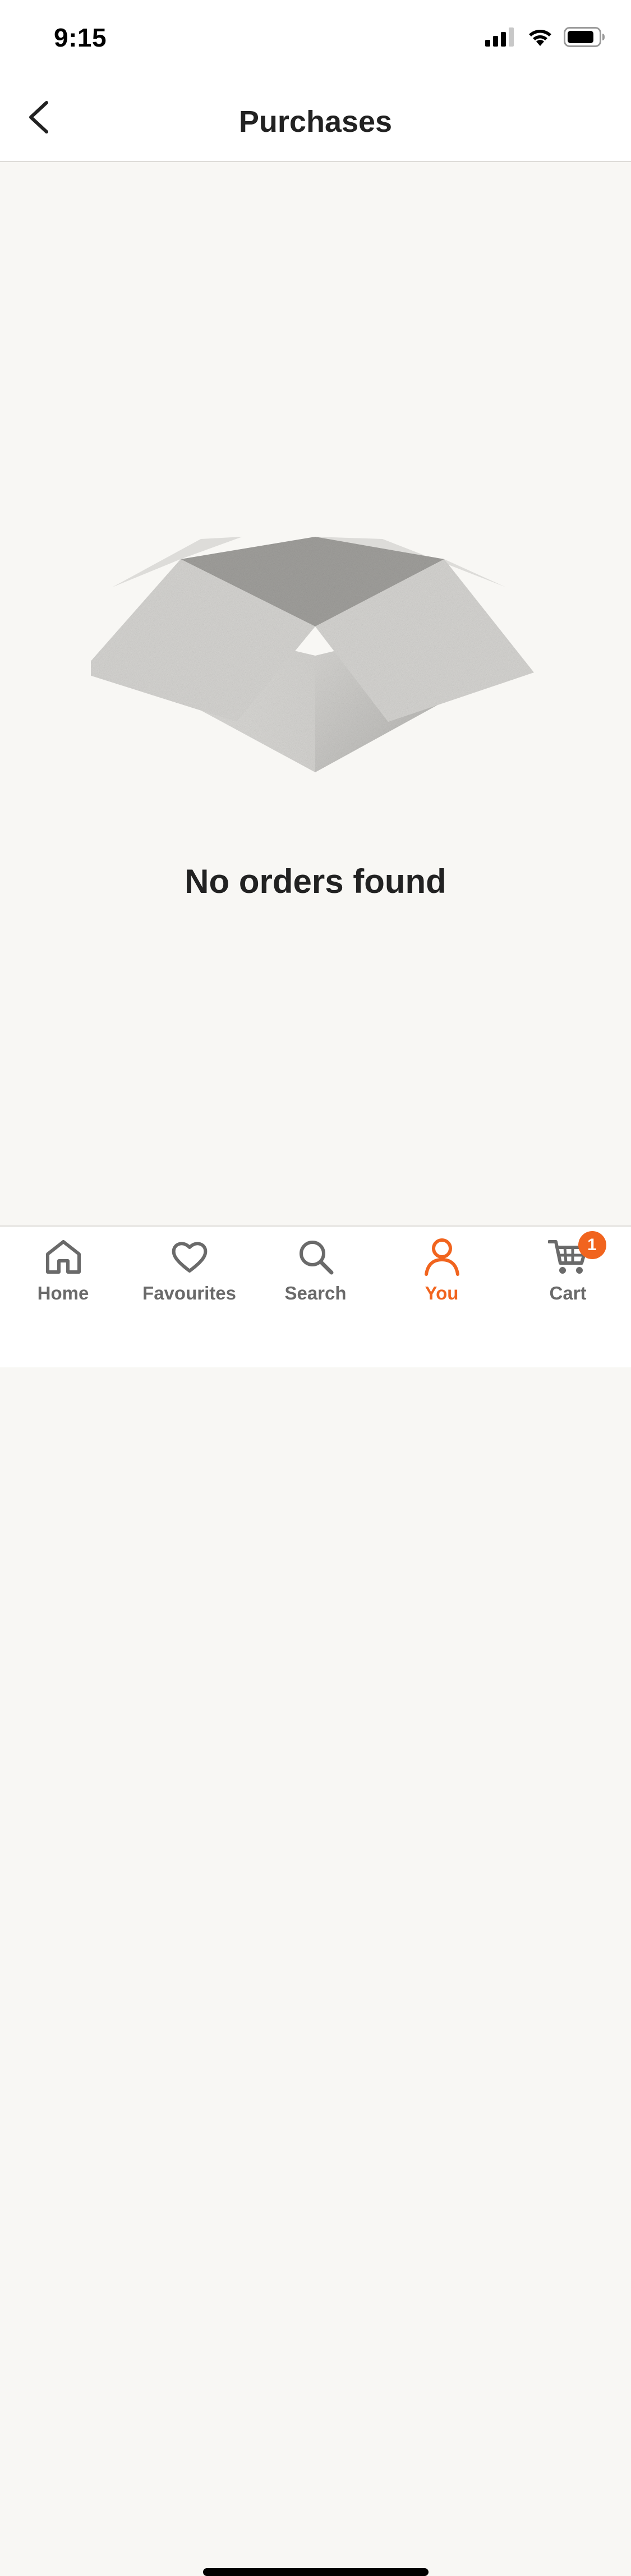 This screenshot has width=631, height=2576. What do you see at coordinates (584, 38) in the screenshot?
I see `battery-icon` at bounding box center [584, 38].